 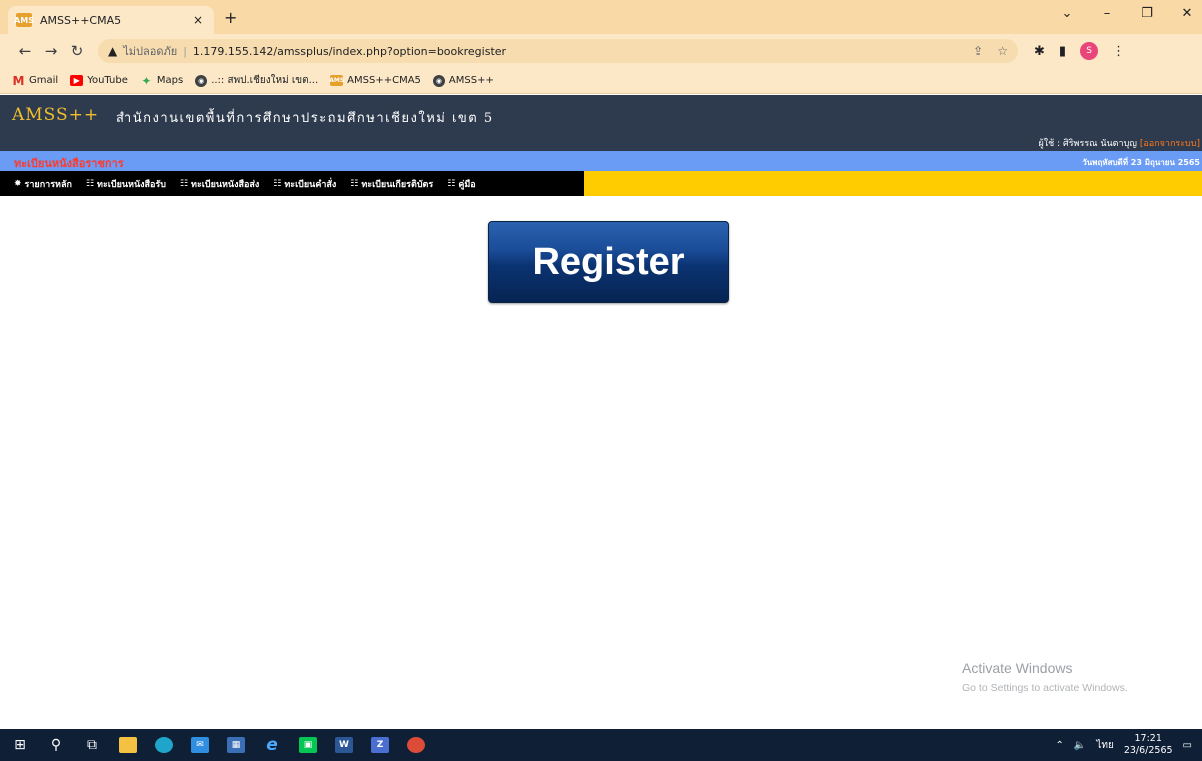 What do you see at coordinates (1087, 144) in the screenshot?
I see `user-name: ผู้ใช้ : ศิริพรรณ นันตาบุญ` at bounding box center [1087, 144].